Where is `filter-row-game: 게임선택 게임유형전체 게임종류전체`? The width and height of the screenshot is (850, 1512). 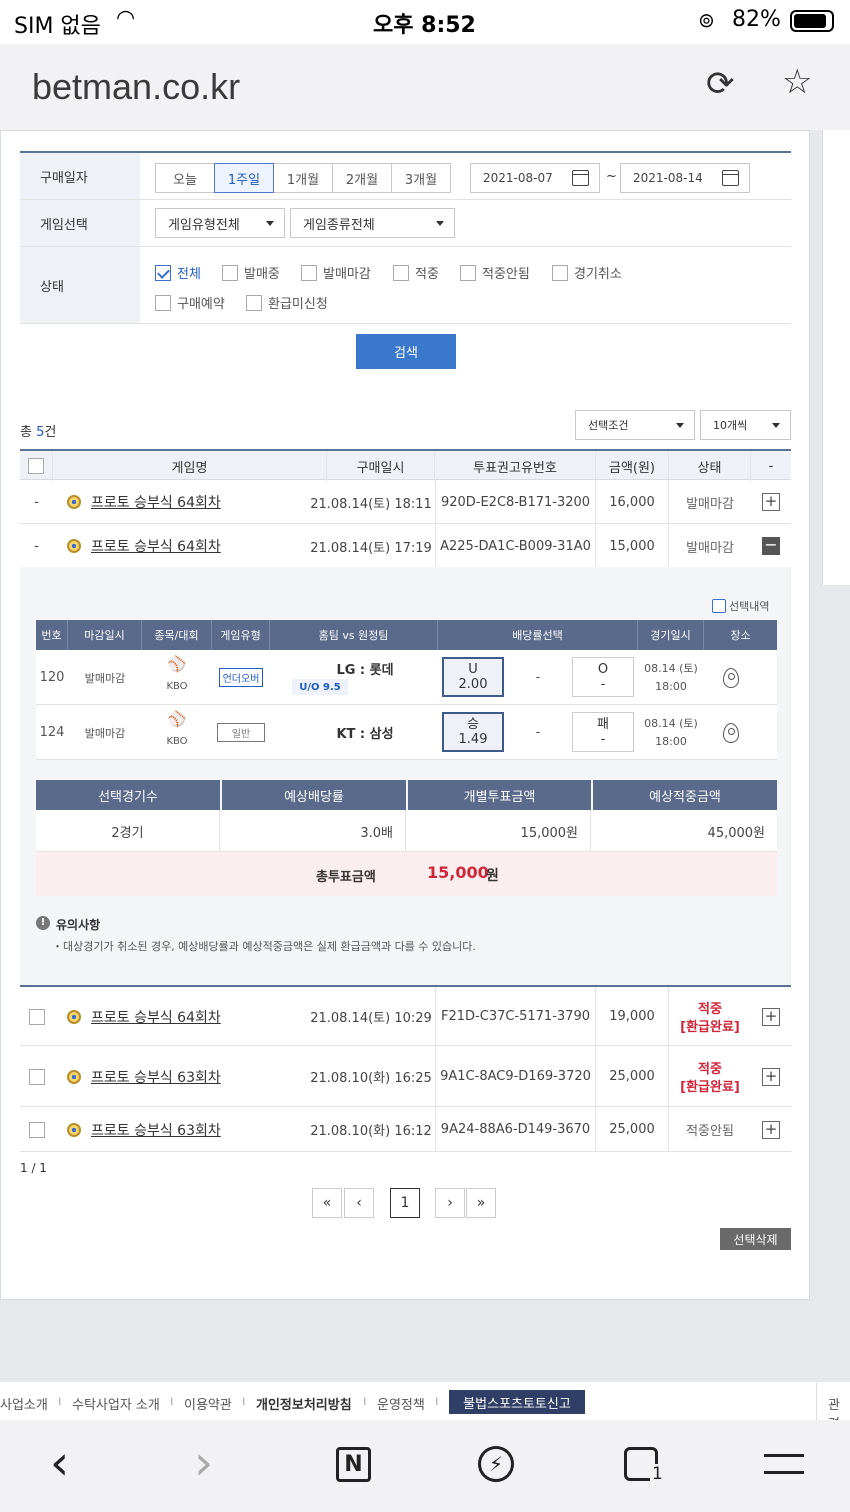
filter-row-game: 게임선택 게임유형전체 게임종류전체 is located at coordinates (405, 223).